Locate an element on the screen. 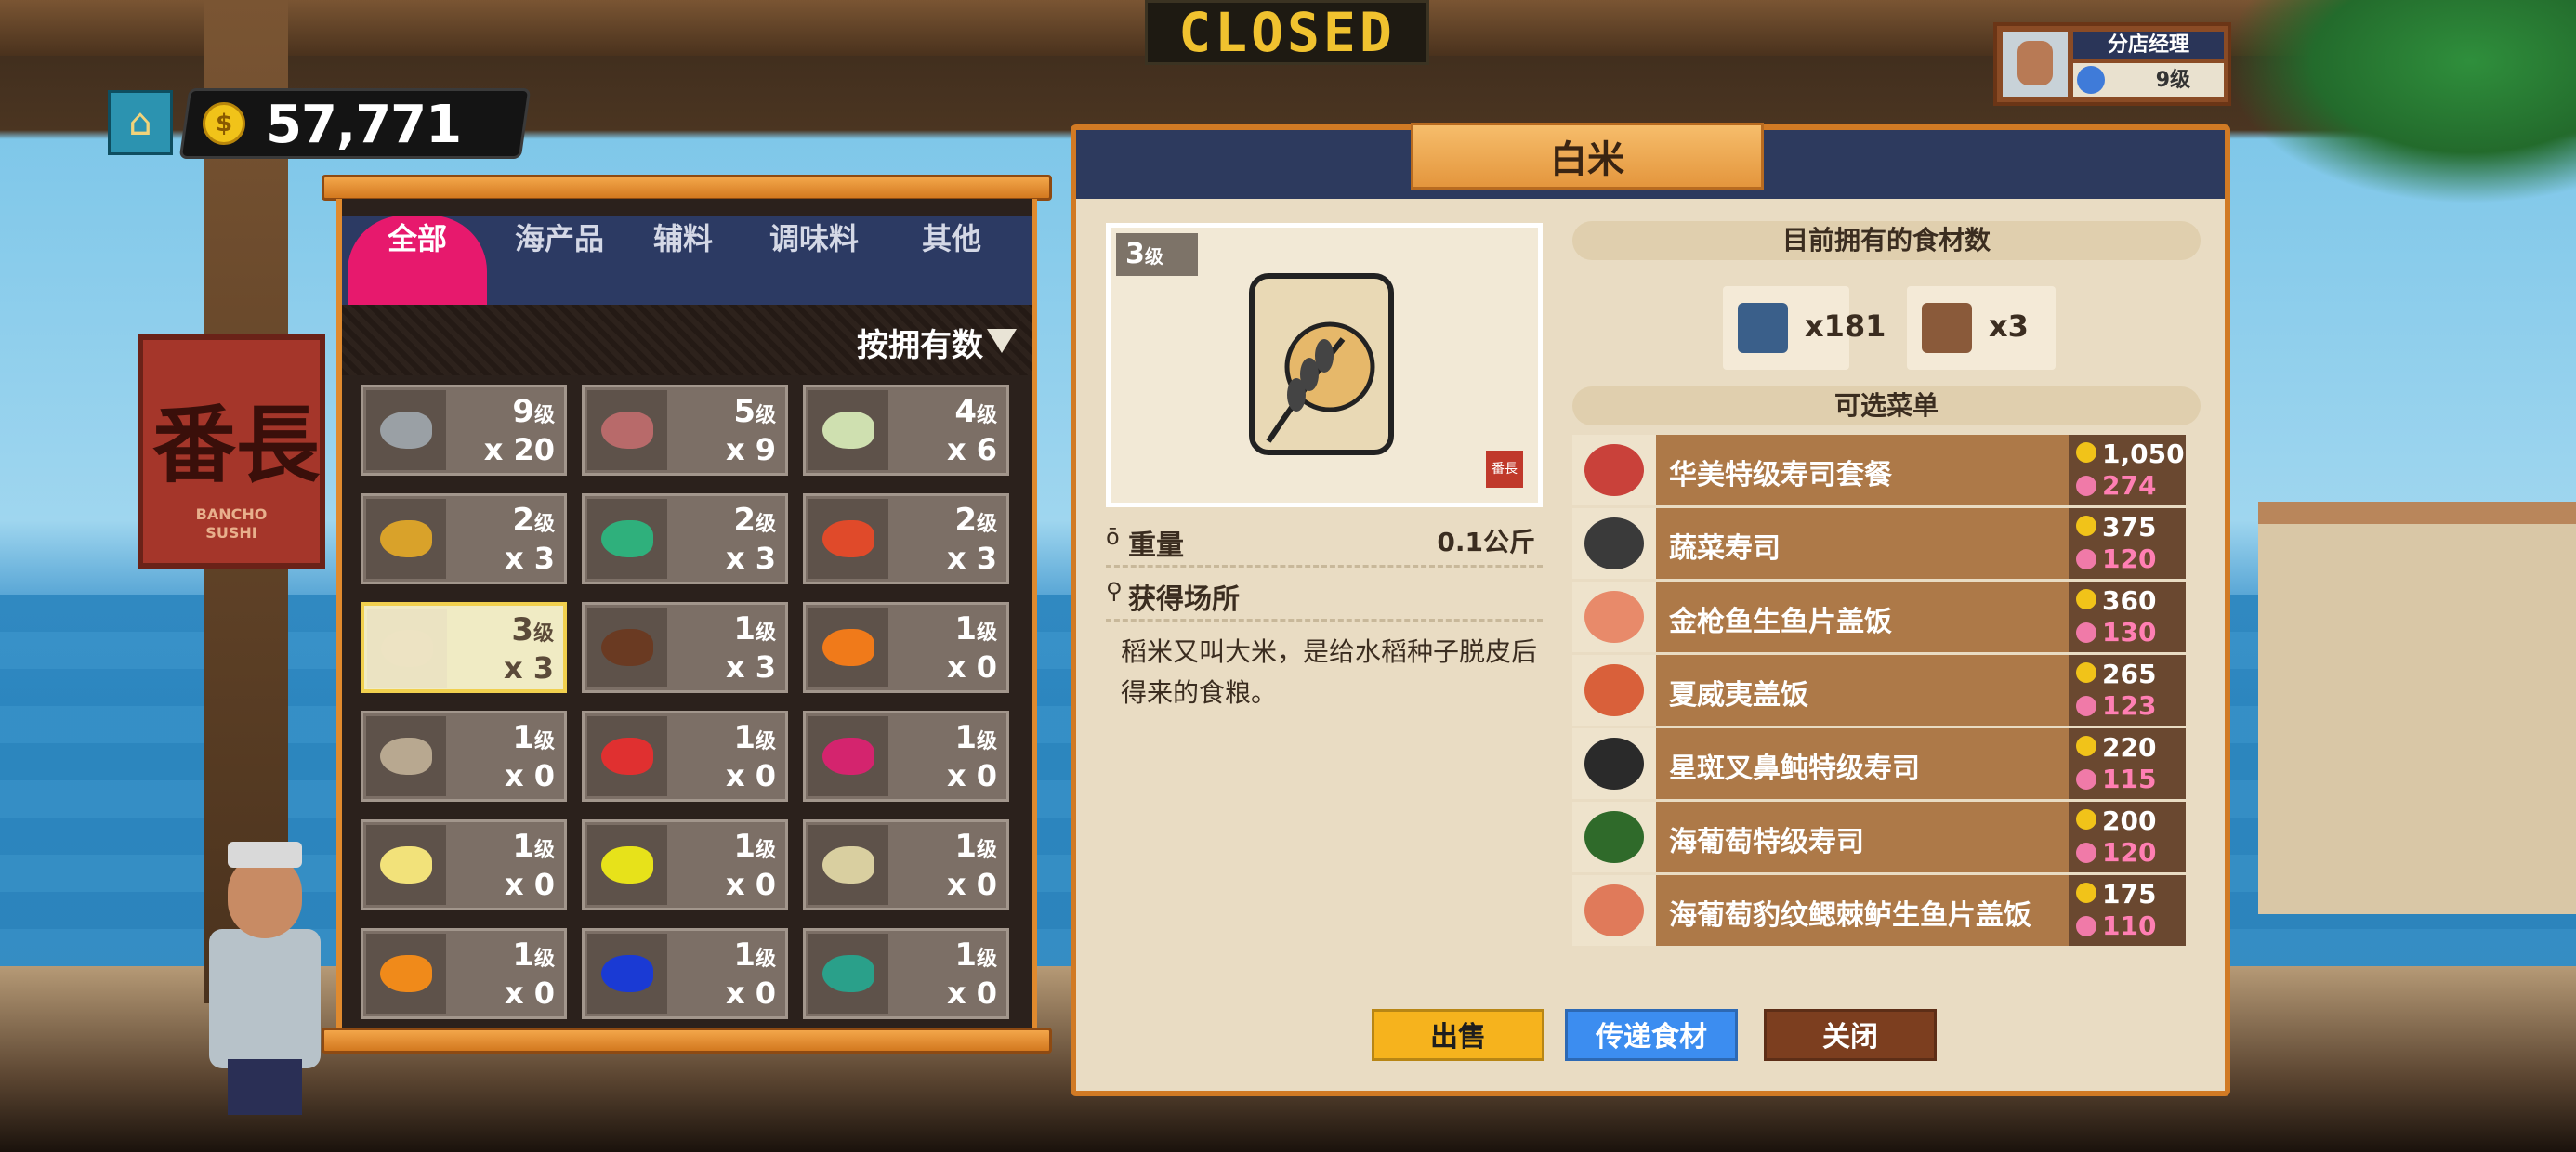 This screenshot has width=2576, height=1152. chef-character is located at coordinates (265, 975).